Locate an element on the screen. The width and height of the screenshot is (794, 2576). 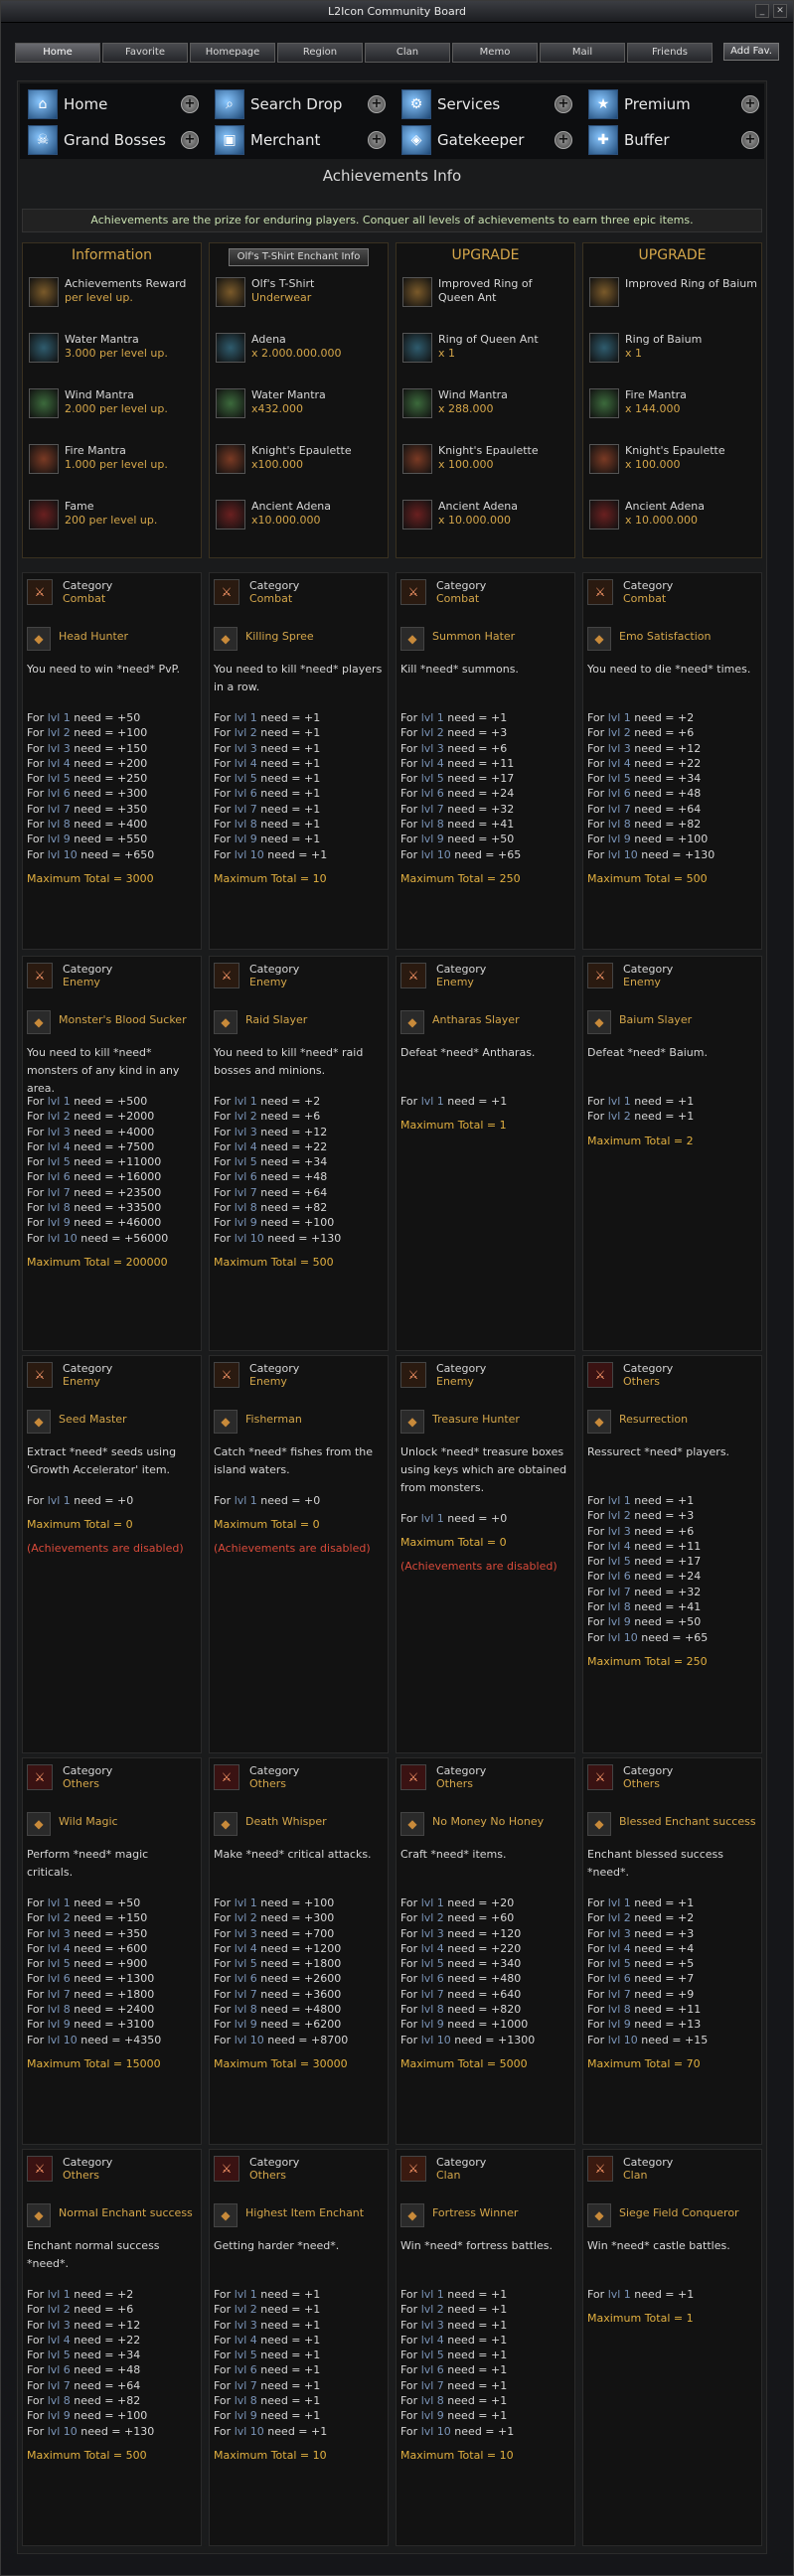
achievement-row: ◆ Wild Magic is located at coordinates (111, 1824).